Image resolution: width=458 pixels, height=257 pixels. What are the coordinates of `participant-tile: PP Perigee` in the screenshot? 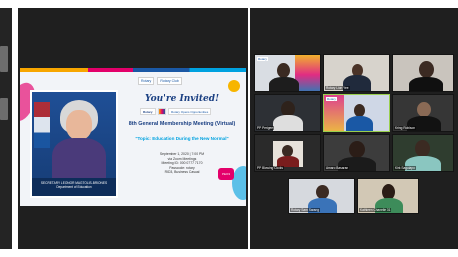 It's located at (287, 113).